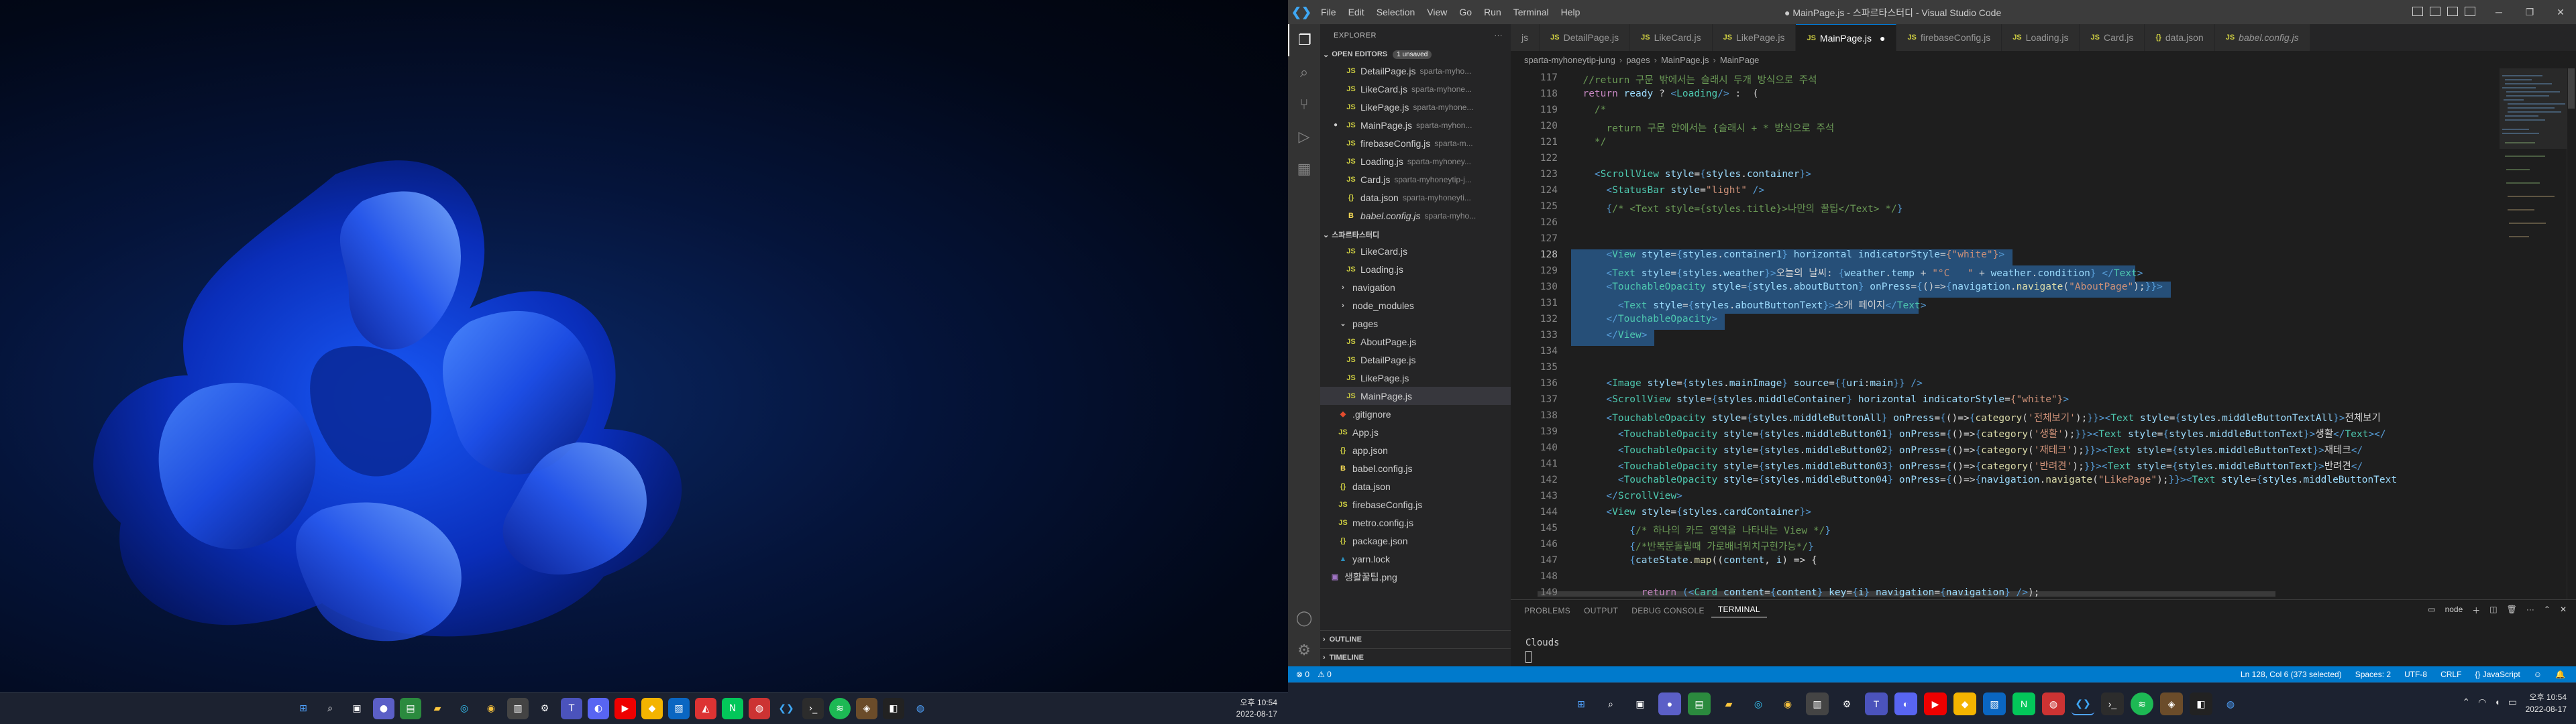 This screenshot has height=724, width=2576. What do you see at coordinates (1694, 560) in the screenshot?
I see `code-line: {cateState.map((content, i) => {` at bounding box center [1694, 560].